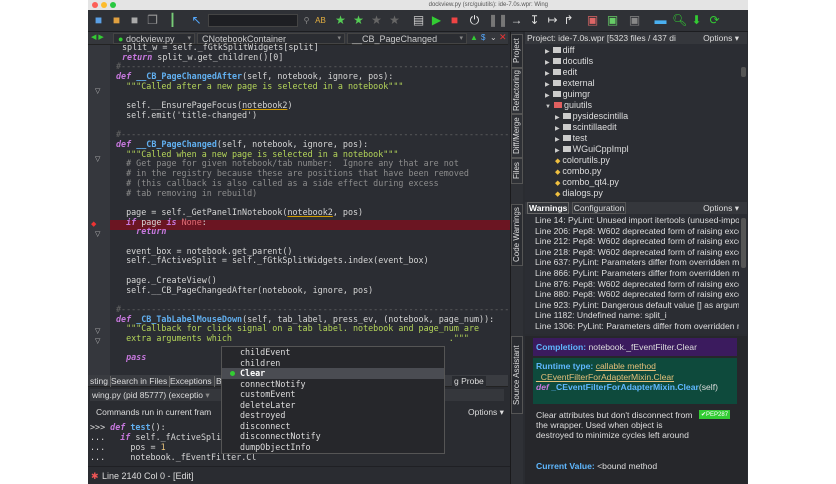 The image size is (836, 484). Describe the element at coordinates (493, 37) in the screenshot. I see `options-chevron-icon: ⌄` at that location.